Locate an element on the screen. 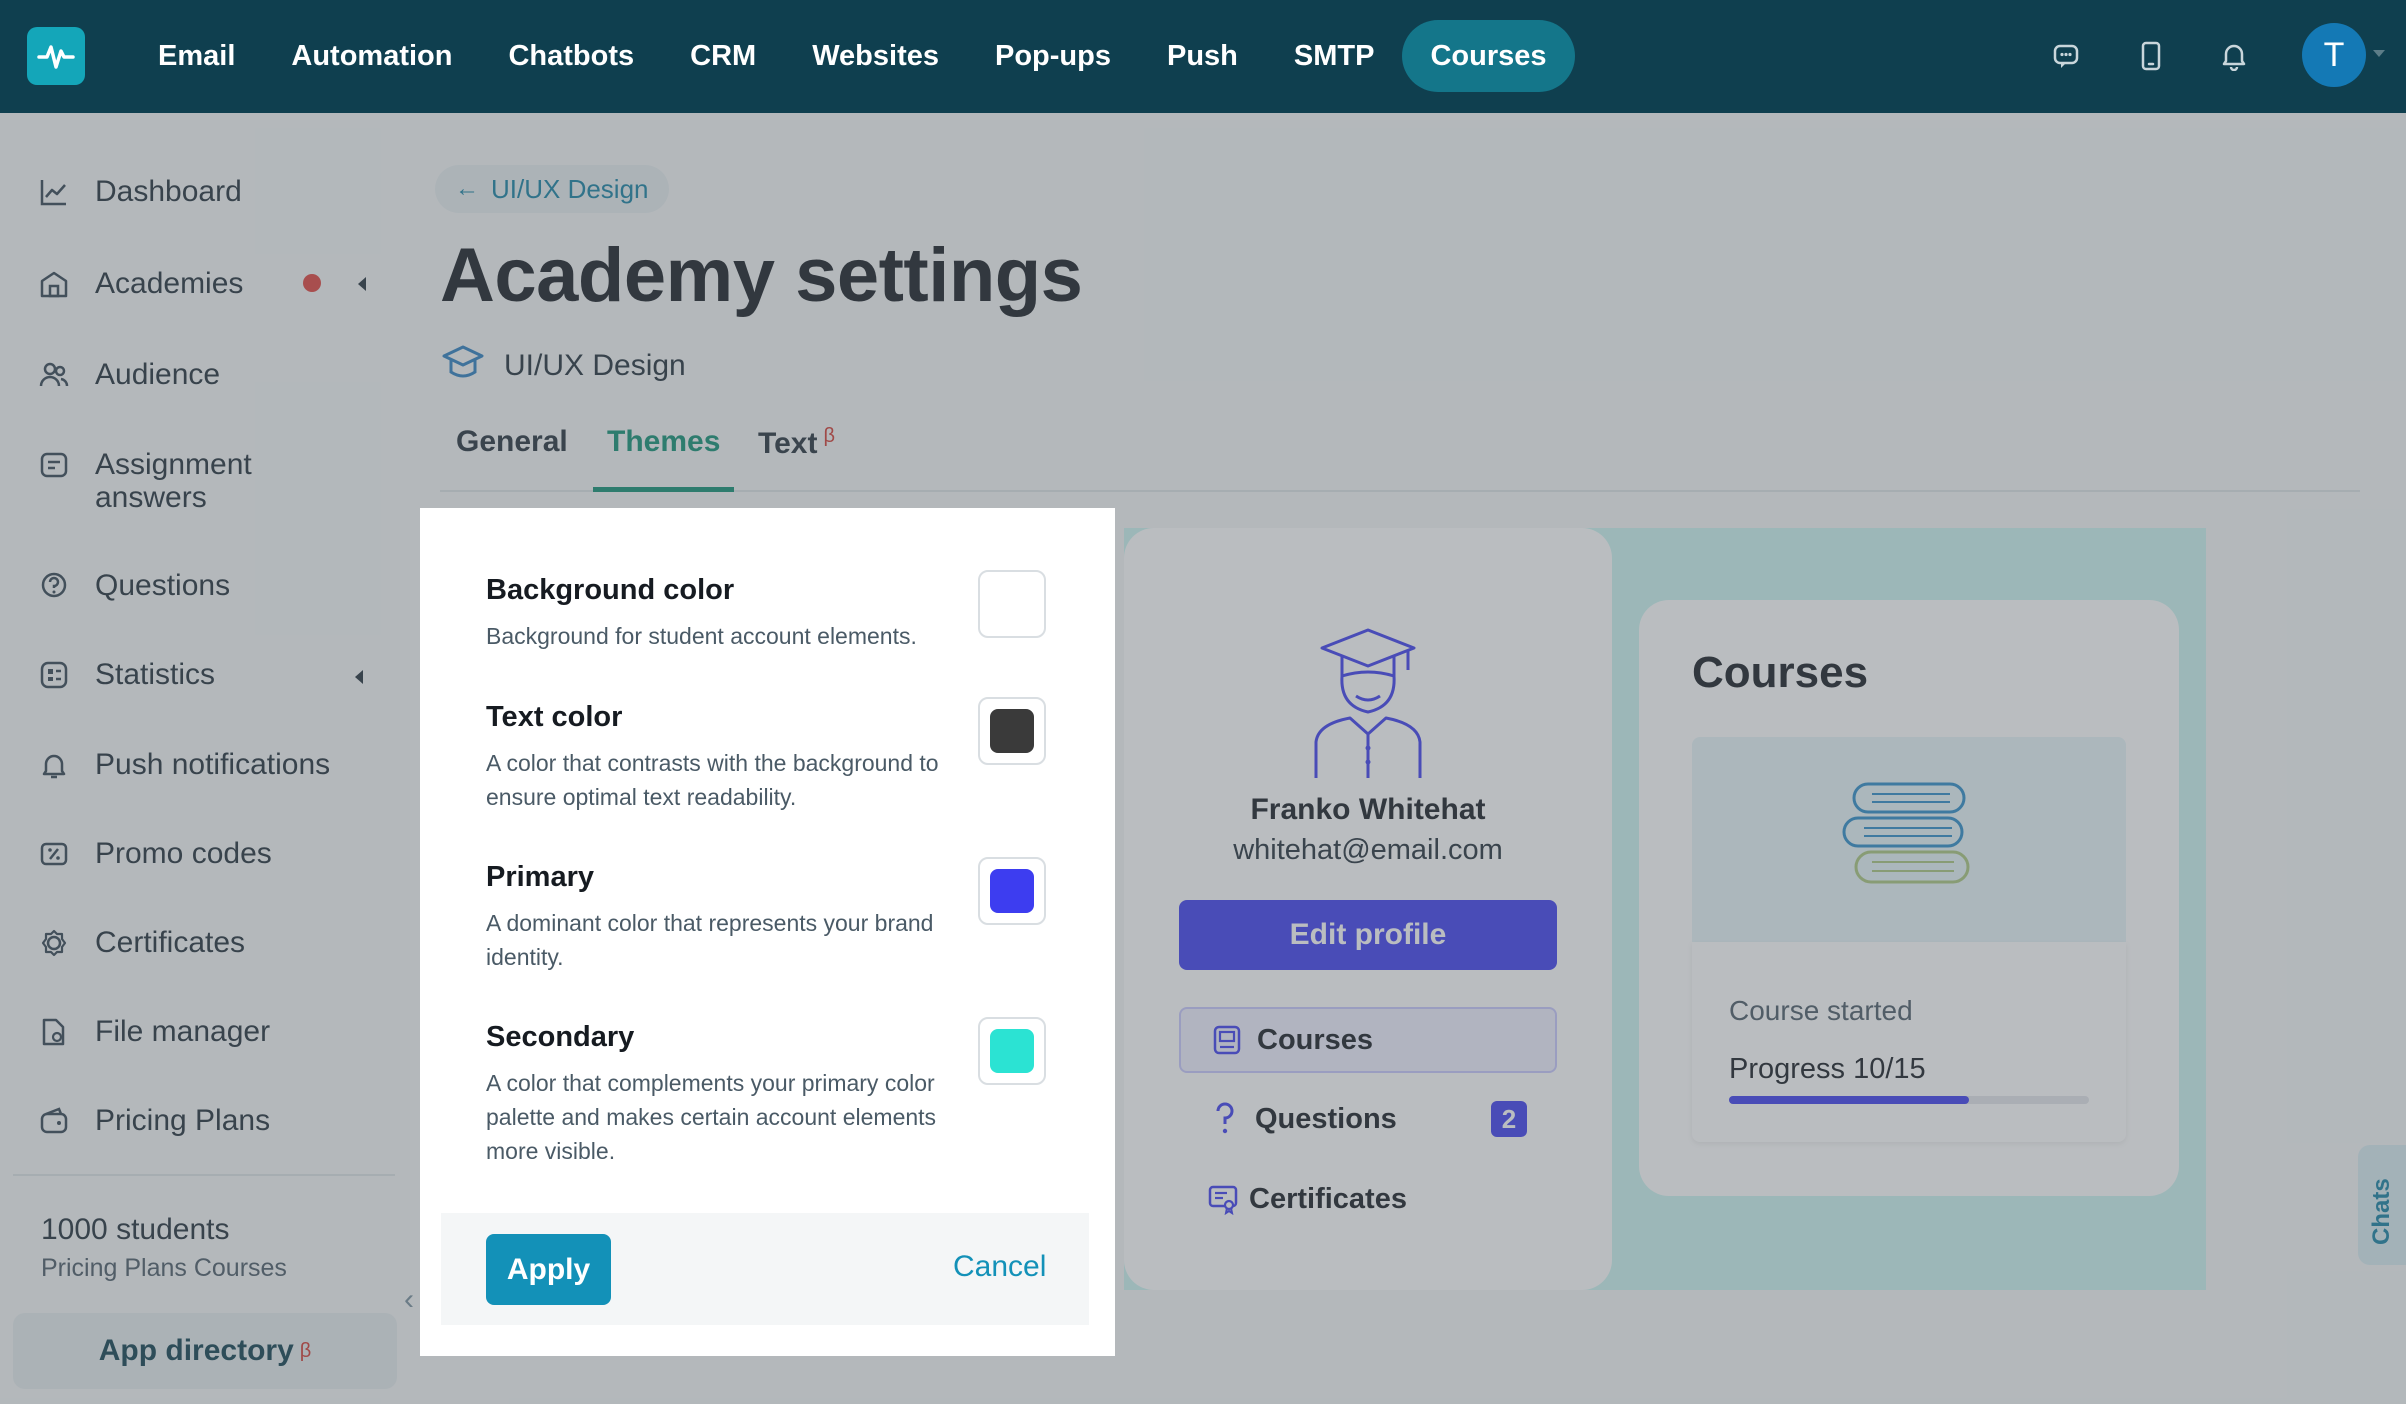 The image size is (2406, 1404). bell-icon is located at coordinates (2234, 56).